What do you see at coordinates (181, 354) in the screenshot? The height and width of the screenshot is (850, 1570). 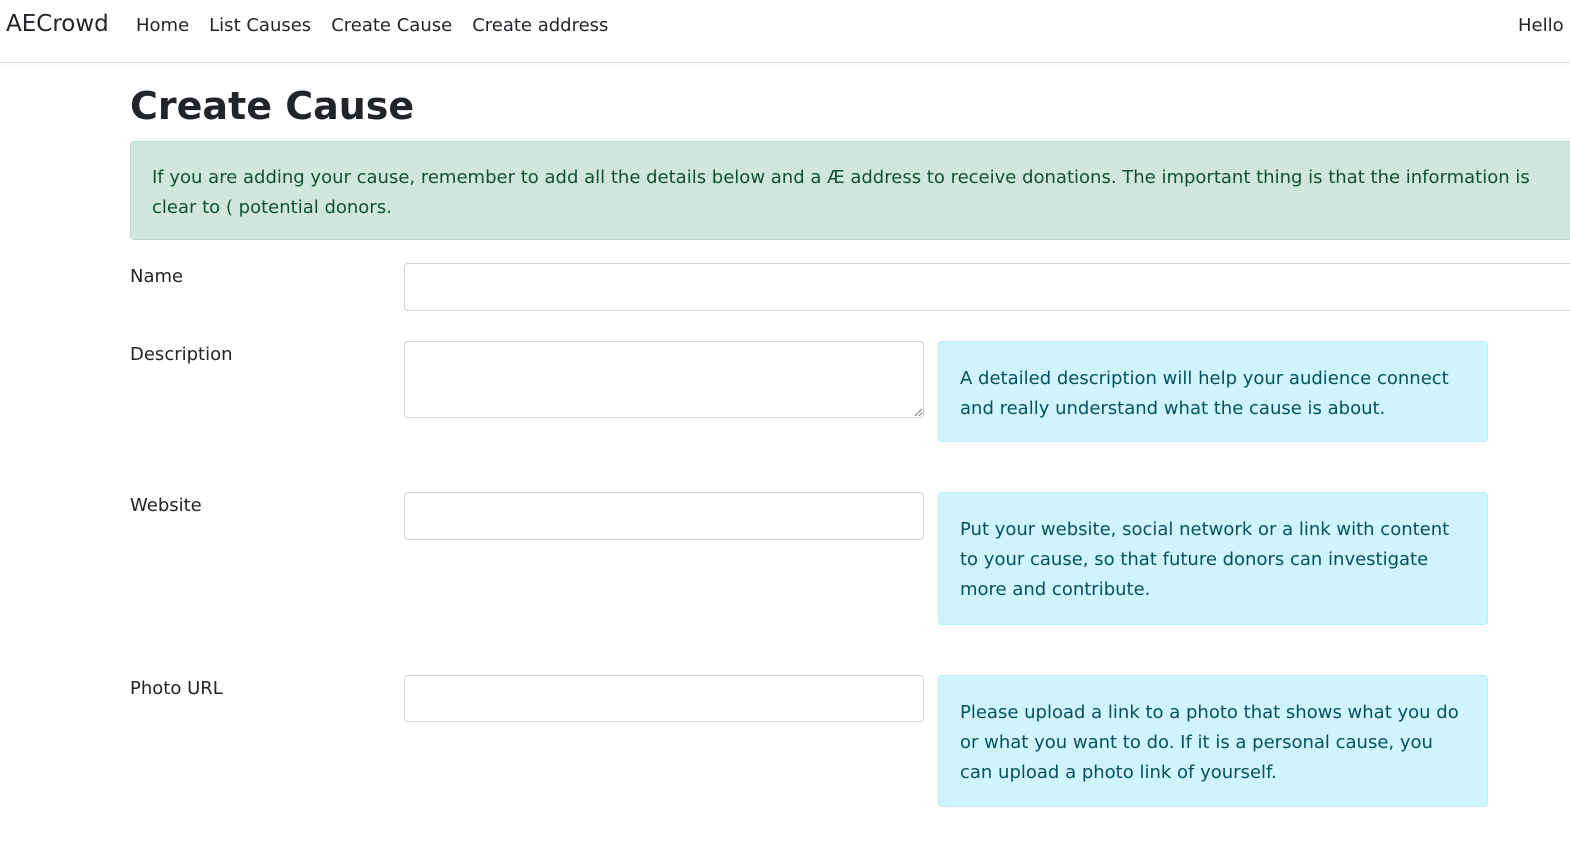 I see `description-label: Description` at bounding box center [181, 354].